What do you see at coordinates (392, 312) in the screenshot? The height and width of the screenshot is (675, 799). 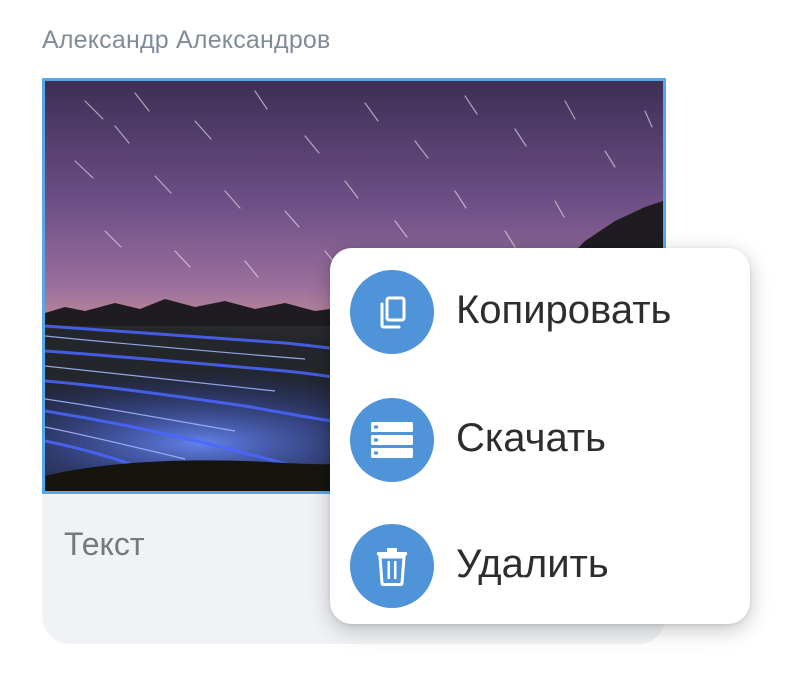 I see `copy-icon` at bounding box center [392, 312].